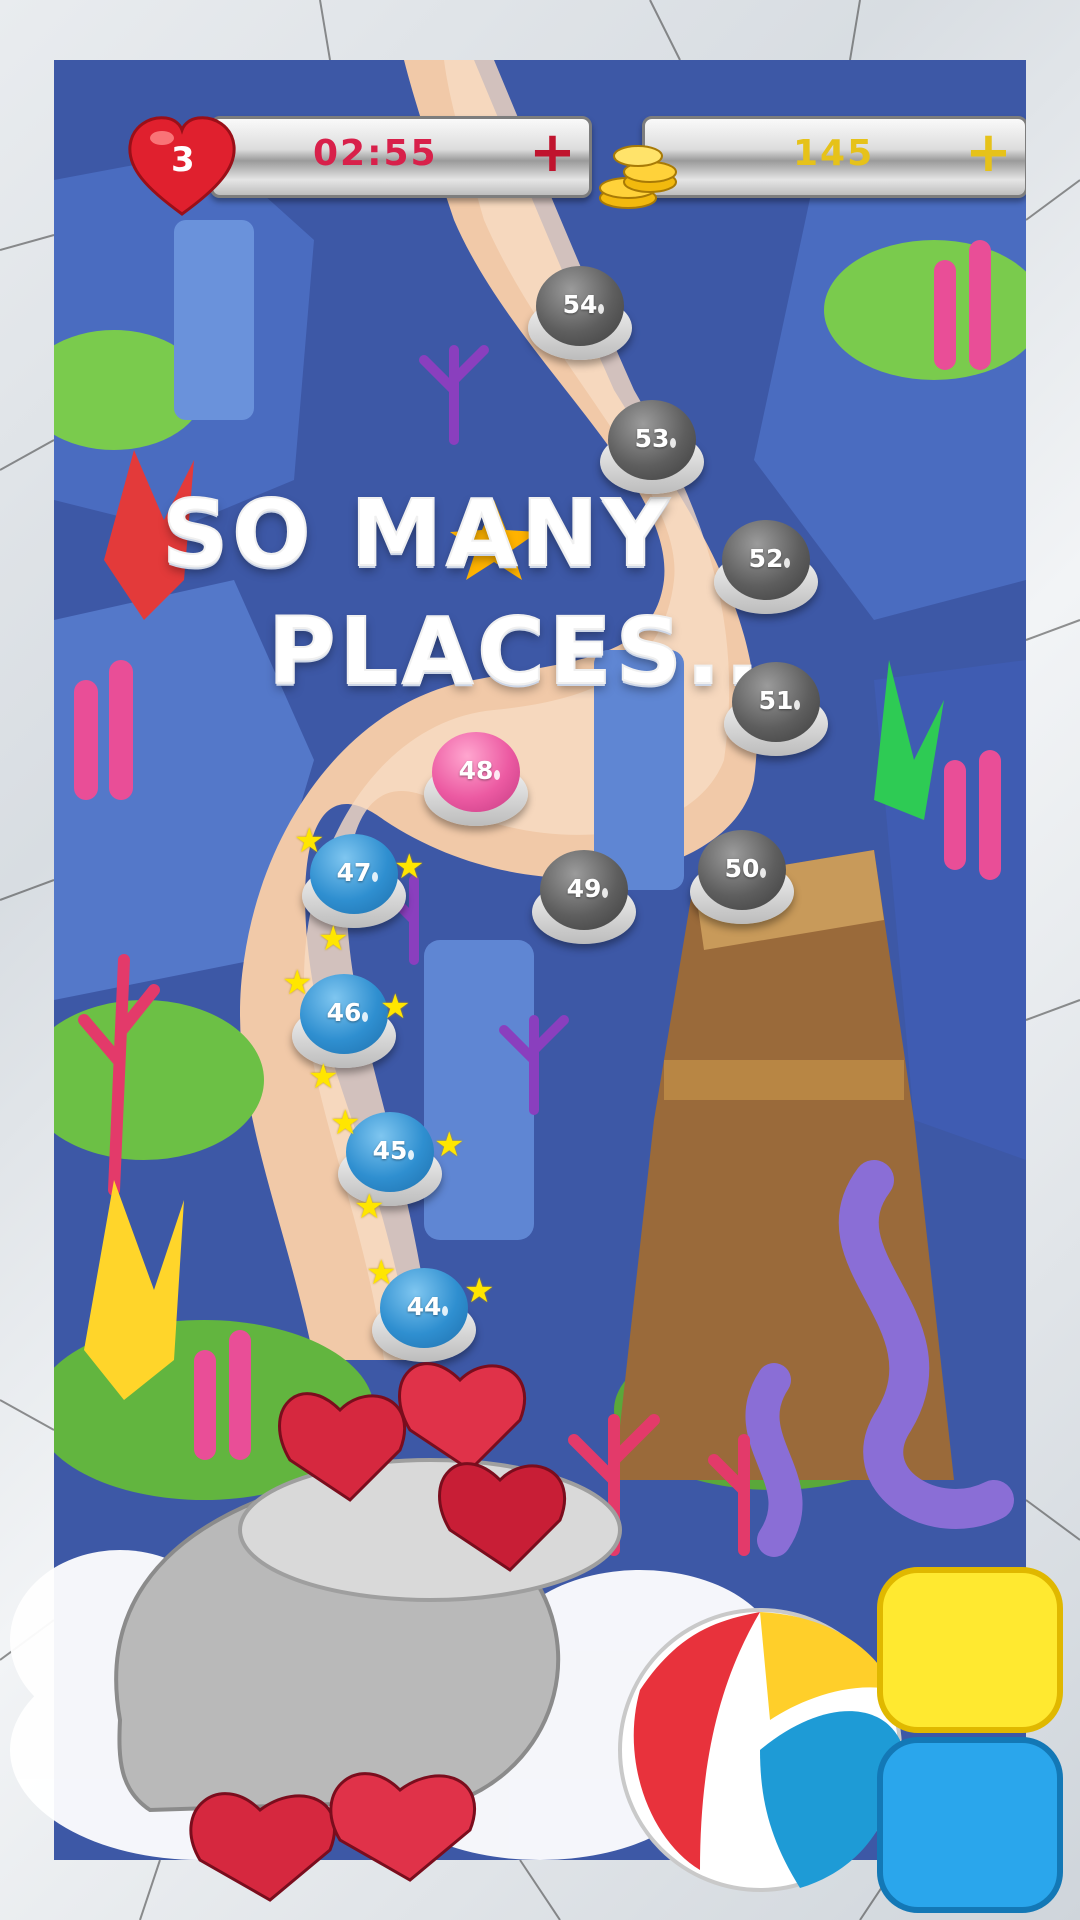  Describe the element at coordinates (430, 1530) in the screenshot. I see `bowl-icon` at that location.